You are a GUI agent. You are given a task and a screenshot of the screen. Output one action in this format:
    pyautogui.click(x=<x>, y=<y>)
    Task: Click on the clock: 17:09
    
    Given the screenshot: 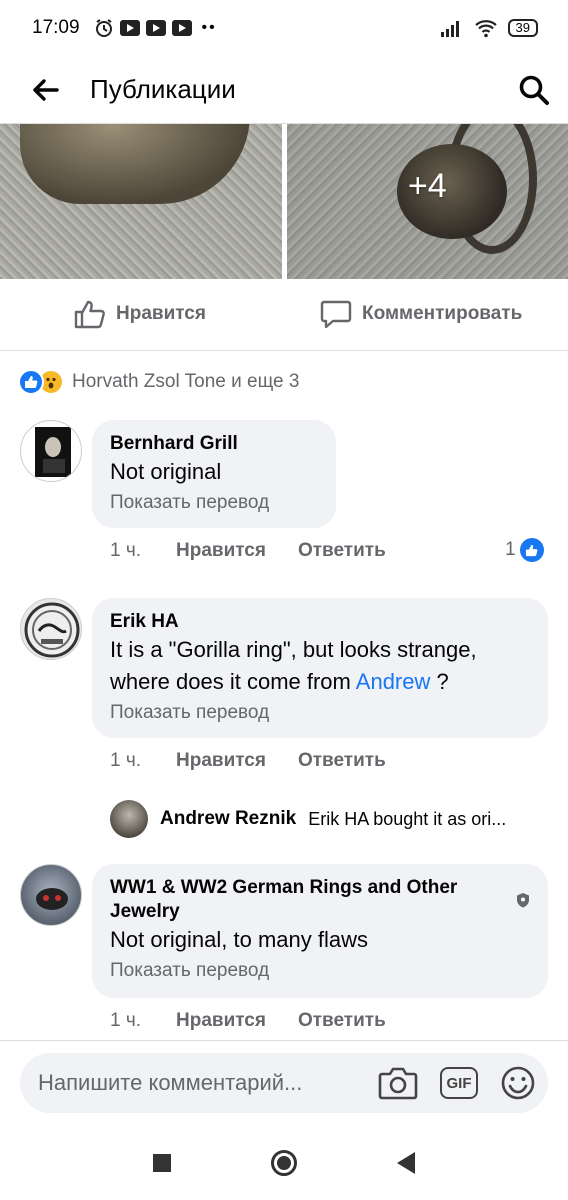 What is the action you would take?
    pyautogui.click(x=56, y=27)
    